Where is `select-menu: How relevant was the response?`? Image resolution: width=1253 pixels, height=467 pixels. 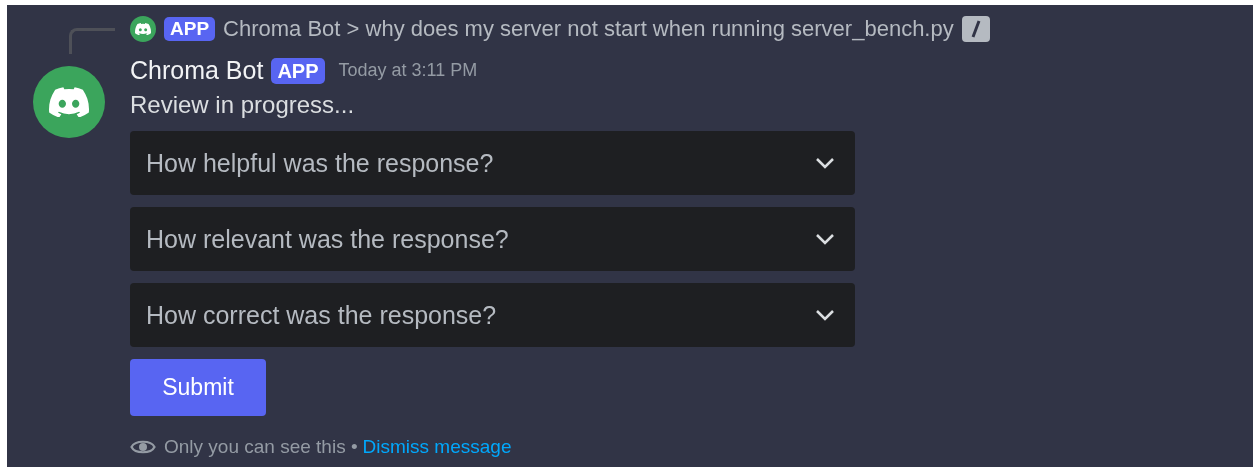 select-menu: How relevant was the response? is located at coordinates (492, 239).